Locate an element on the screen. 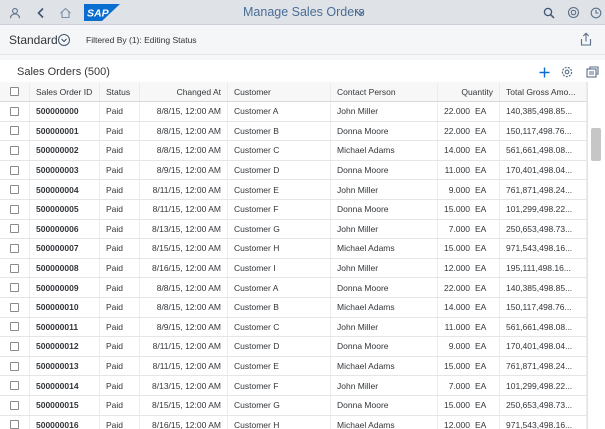 Image resolution: width=605 pixels, height=429 pixels. select-all-cell is located at coordinates (15, 91).